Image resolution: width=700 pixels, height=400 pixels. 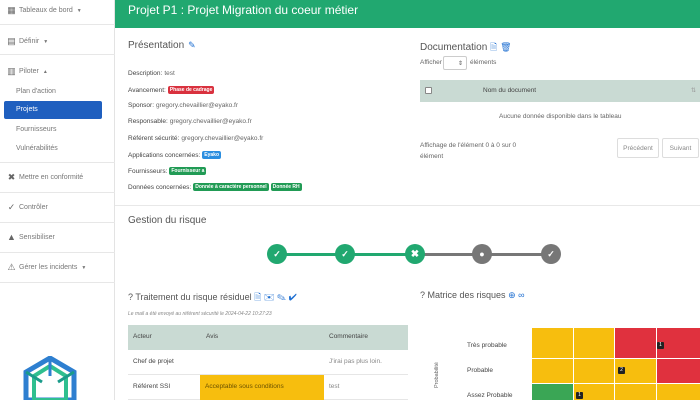 I want to click on matrix-title: ? Matrice des risques ⊕ ∞, so click(x=472, y=295).